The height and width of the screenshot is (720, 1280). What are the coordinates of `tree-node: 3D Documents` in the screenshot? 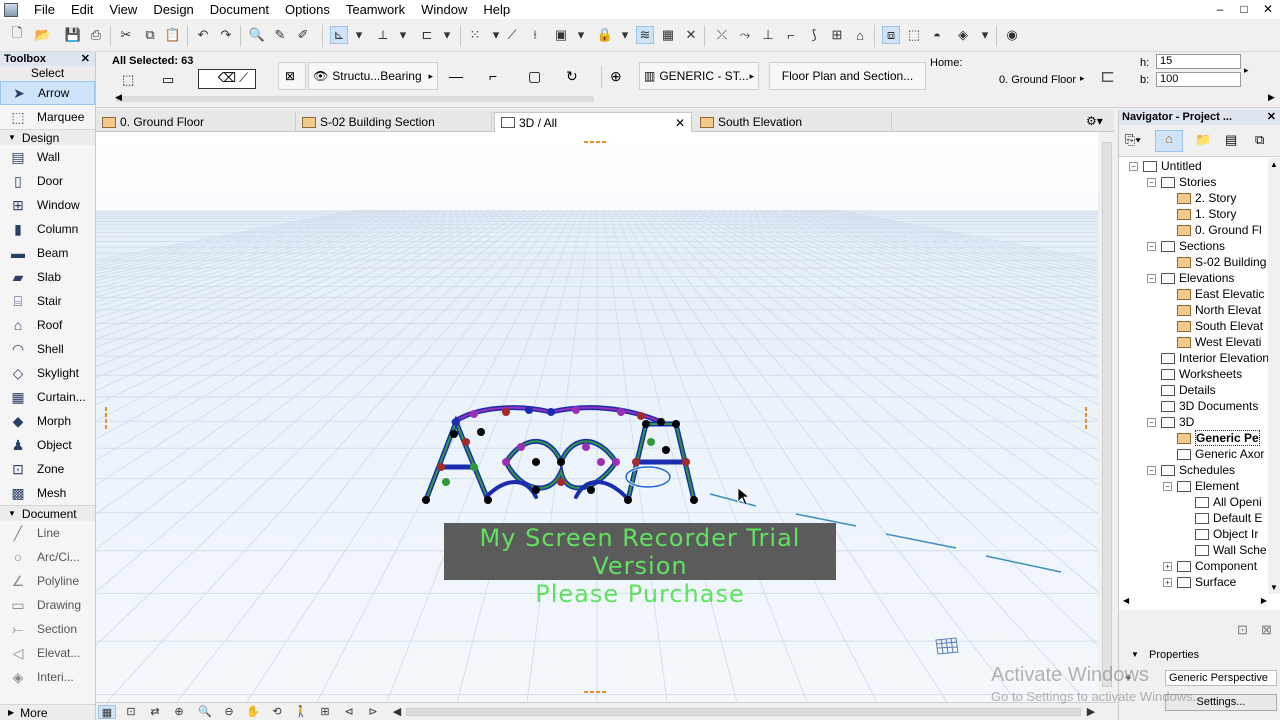 It's located at (1209, 406).